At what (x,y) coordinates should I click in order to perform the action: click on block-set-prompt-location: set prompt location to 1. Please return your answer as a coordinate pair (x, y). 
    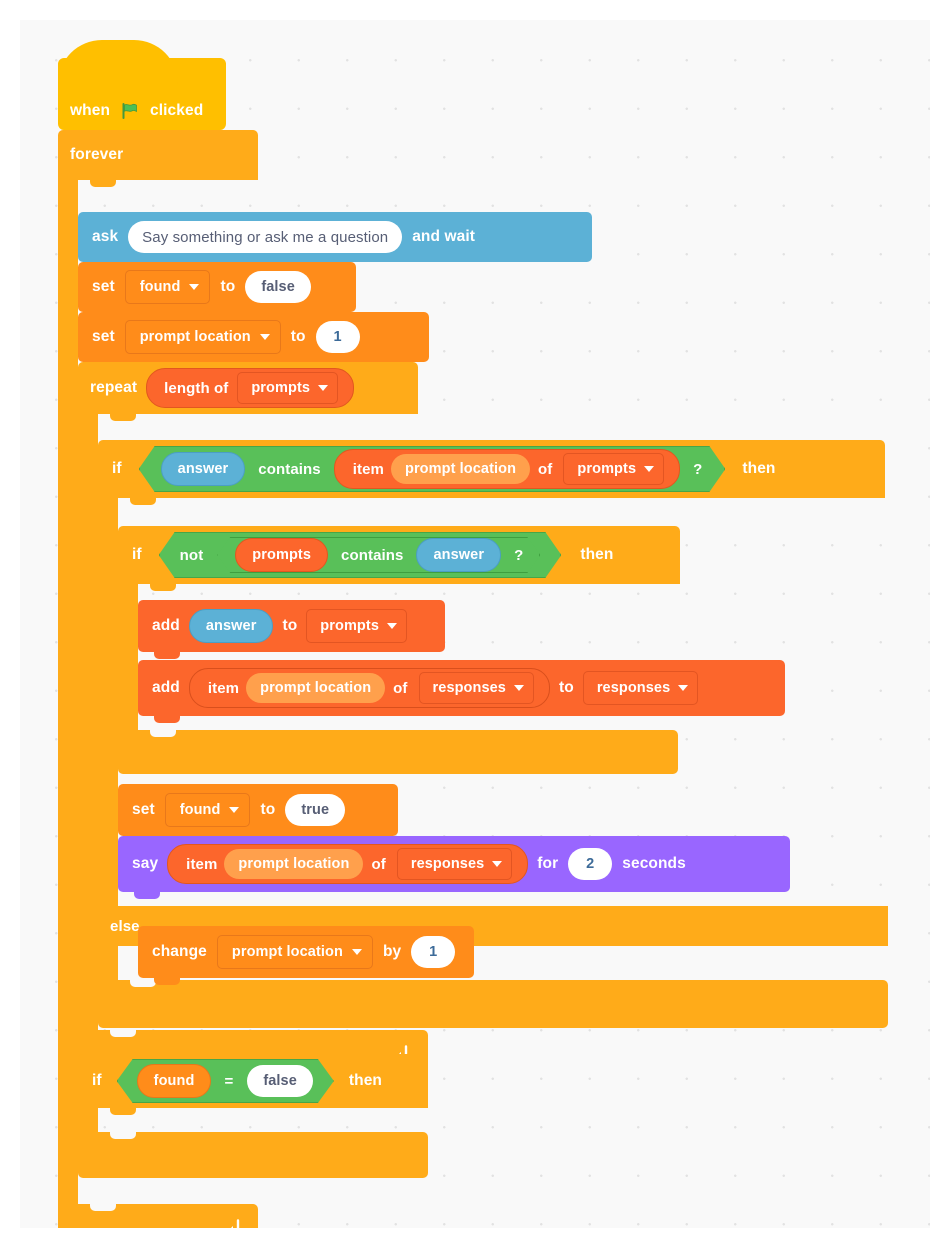
    Looking at the image, I should click on (253, 340).